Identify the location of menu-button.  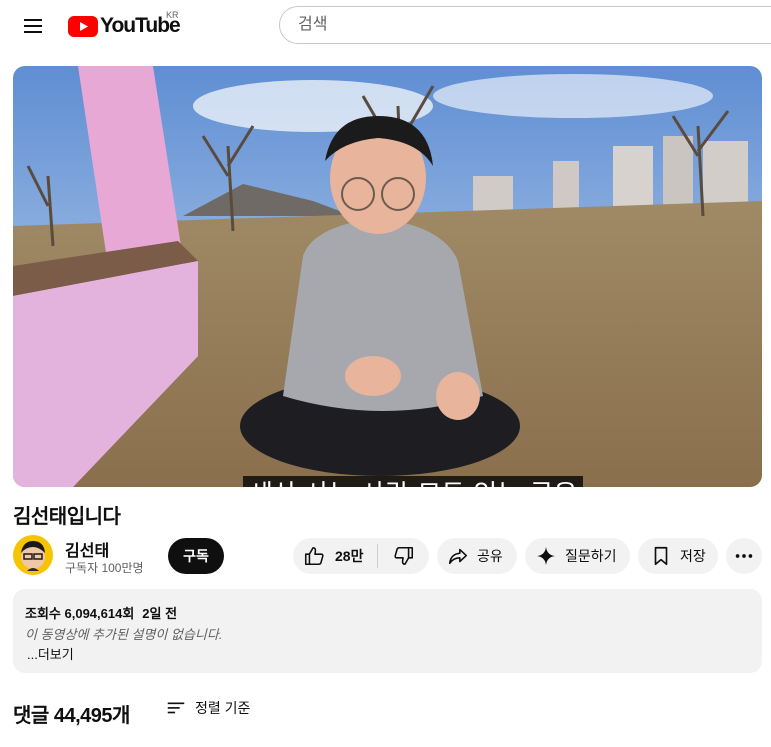
(33, 26).